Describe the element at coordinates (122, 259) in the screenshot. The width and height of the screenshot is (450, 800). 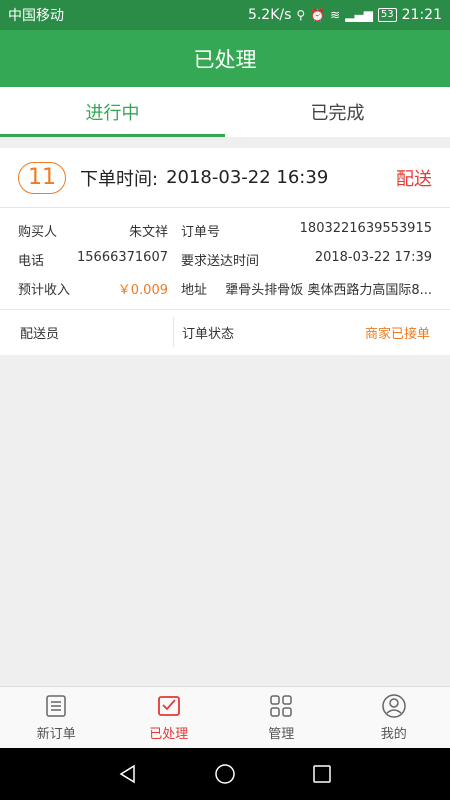
I see `phone-number: 15666371607` at that location.